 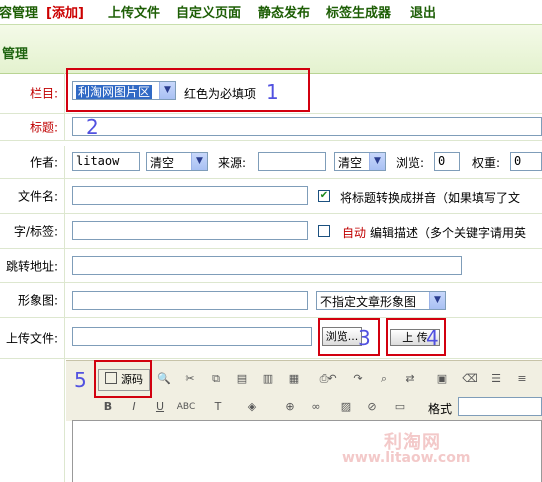 I want to click on annotation-number-1: 1, so click(x=272, y=92).